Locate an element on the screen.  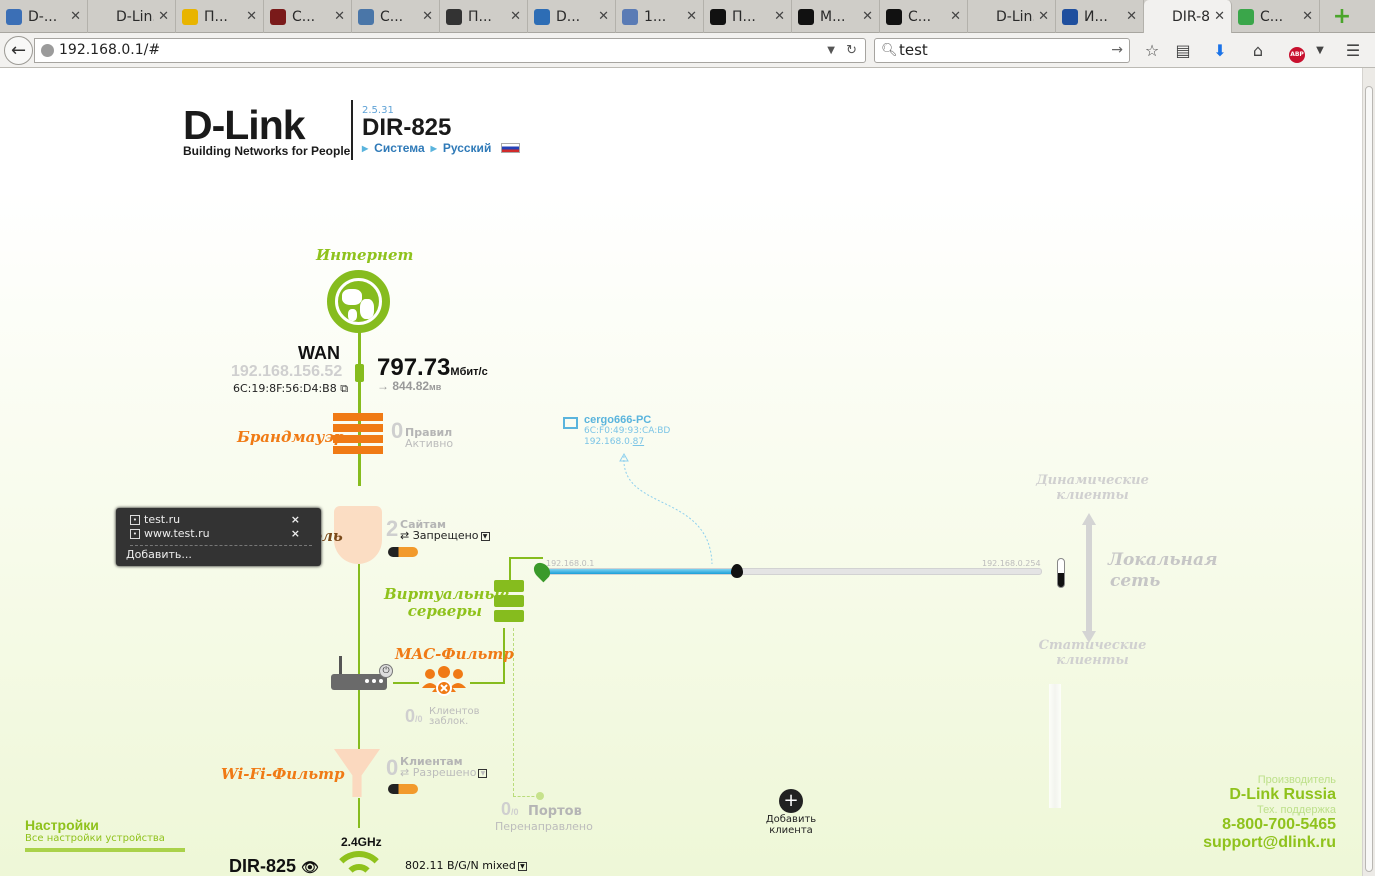
control-toggle is located at coordinates (403, 552).